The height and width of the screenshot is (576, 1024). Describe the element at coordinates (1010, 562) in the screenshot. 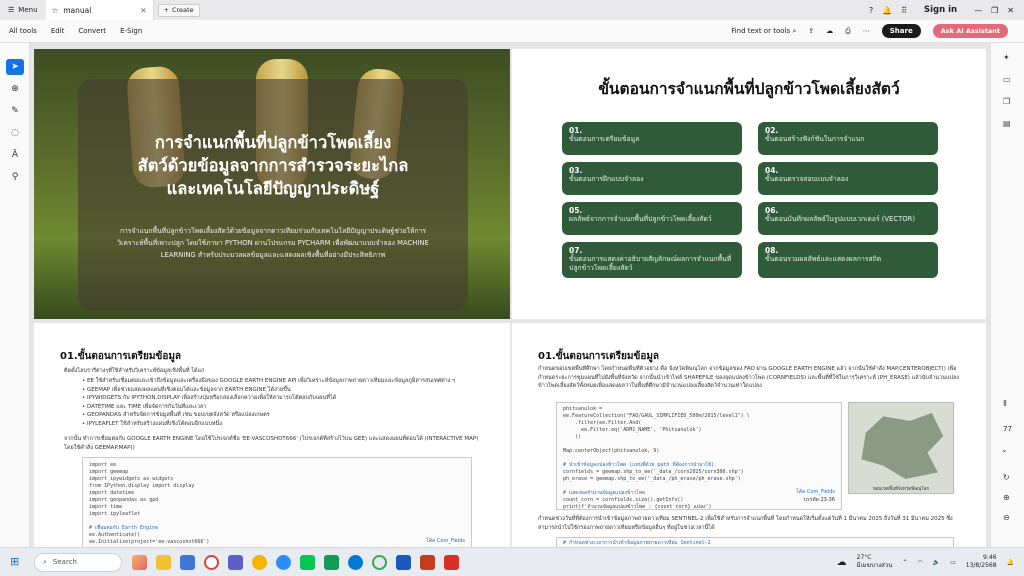

I see `notification-icon: 🔔` at that location.